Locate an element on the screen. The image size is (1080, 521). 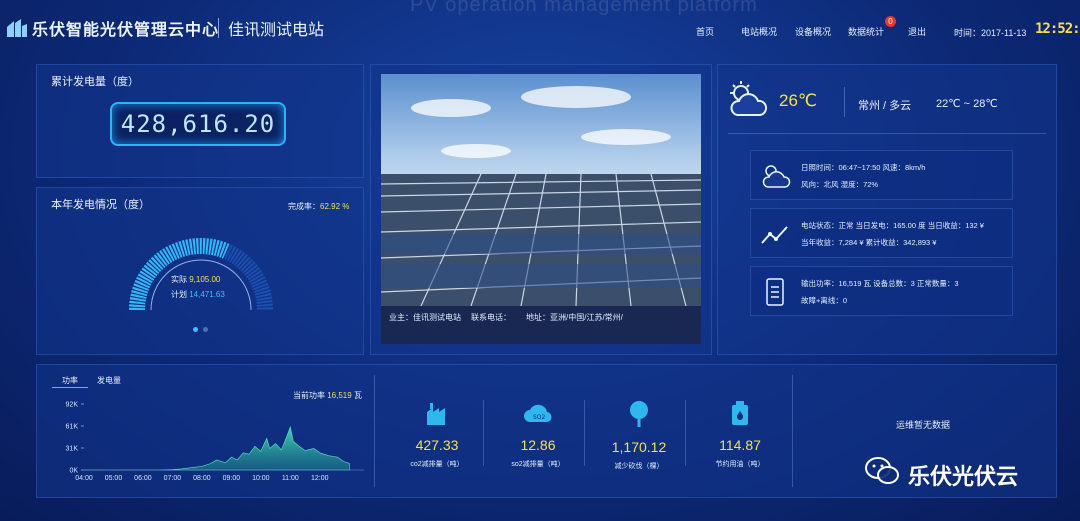
y-tick-label: 92K is located at coordinates (72, 405).